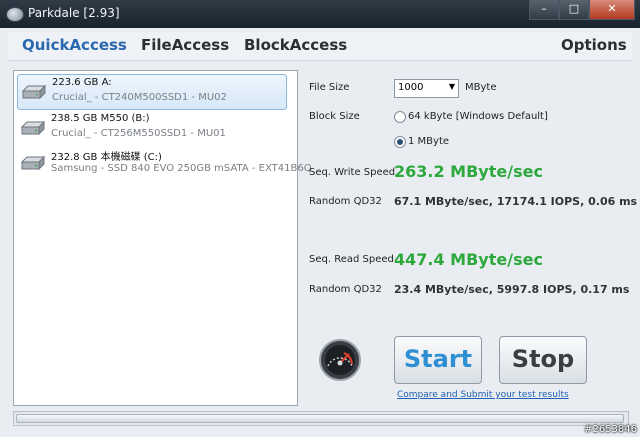 The width and height of the screenshot is (640, 437). Describe the element at coordinates (185, 45) in the screenshot. I see `menu-fileaccess: FileAccess` at that location.